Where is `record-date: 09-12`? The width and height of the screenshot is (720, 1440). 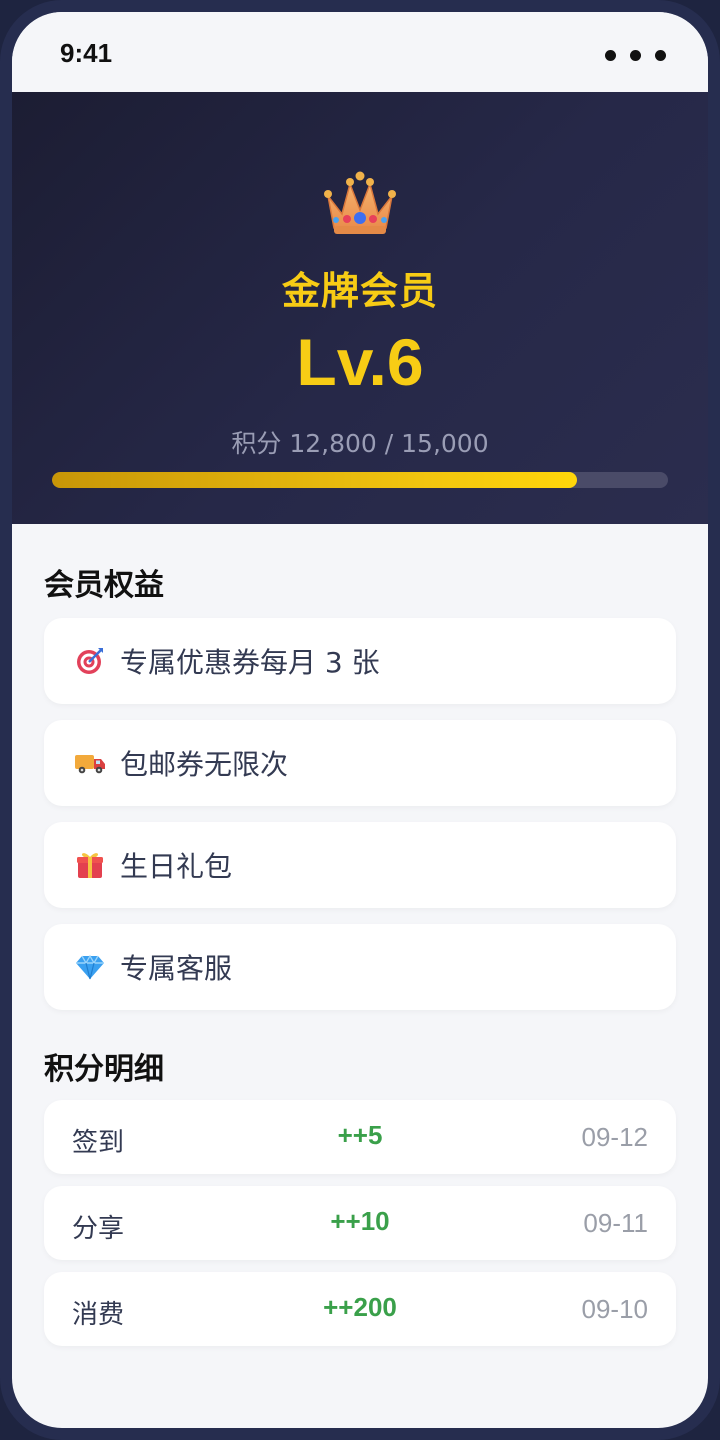 record-date: 09-12 is located at coordinates (615, 1137).